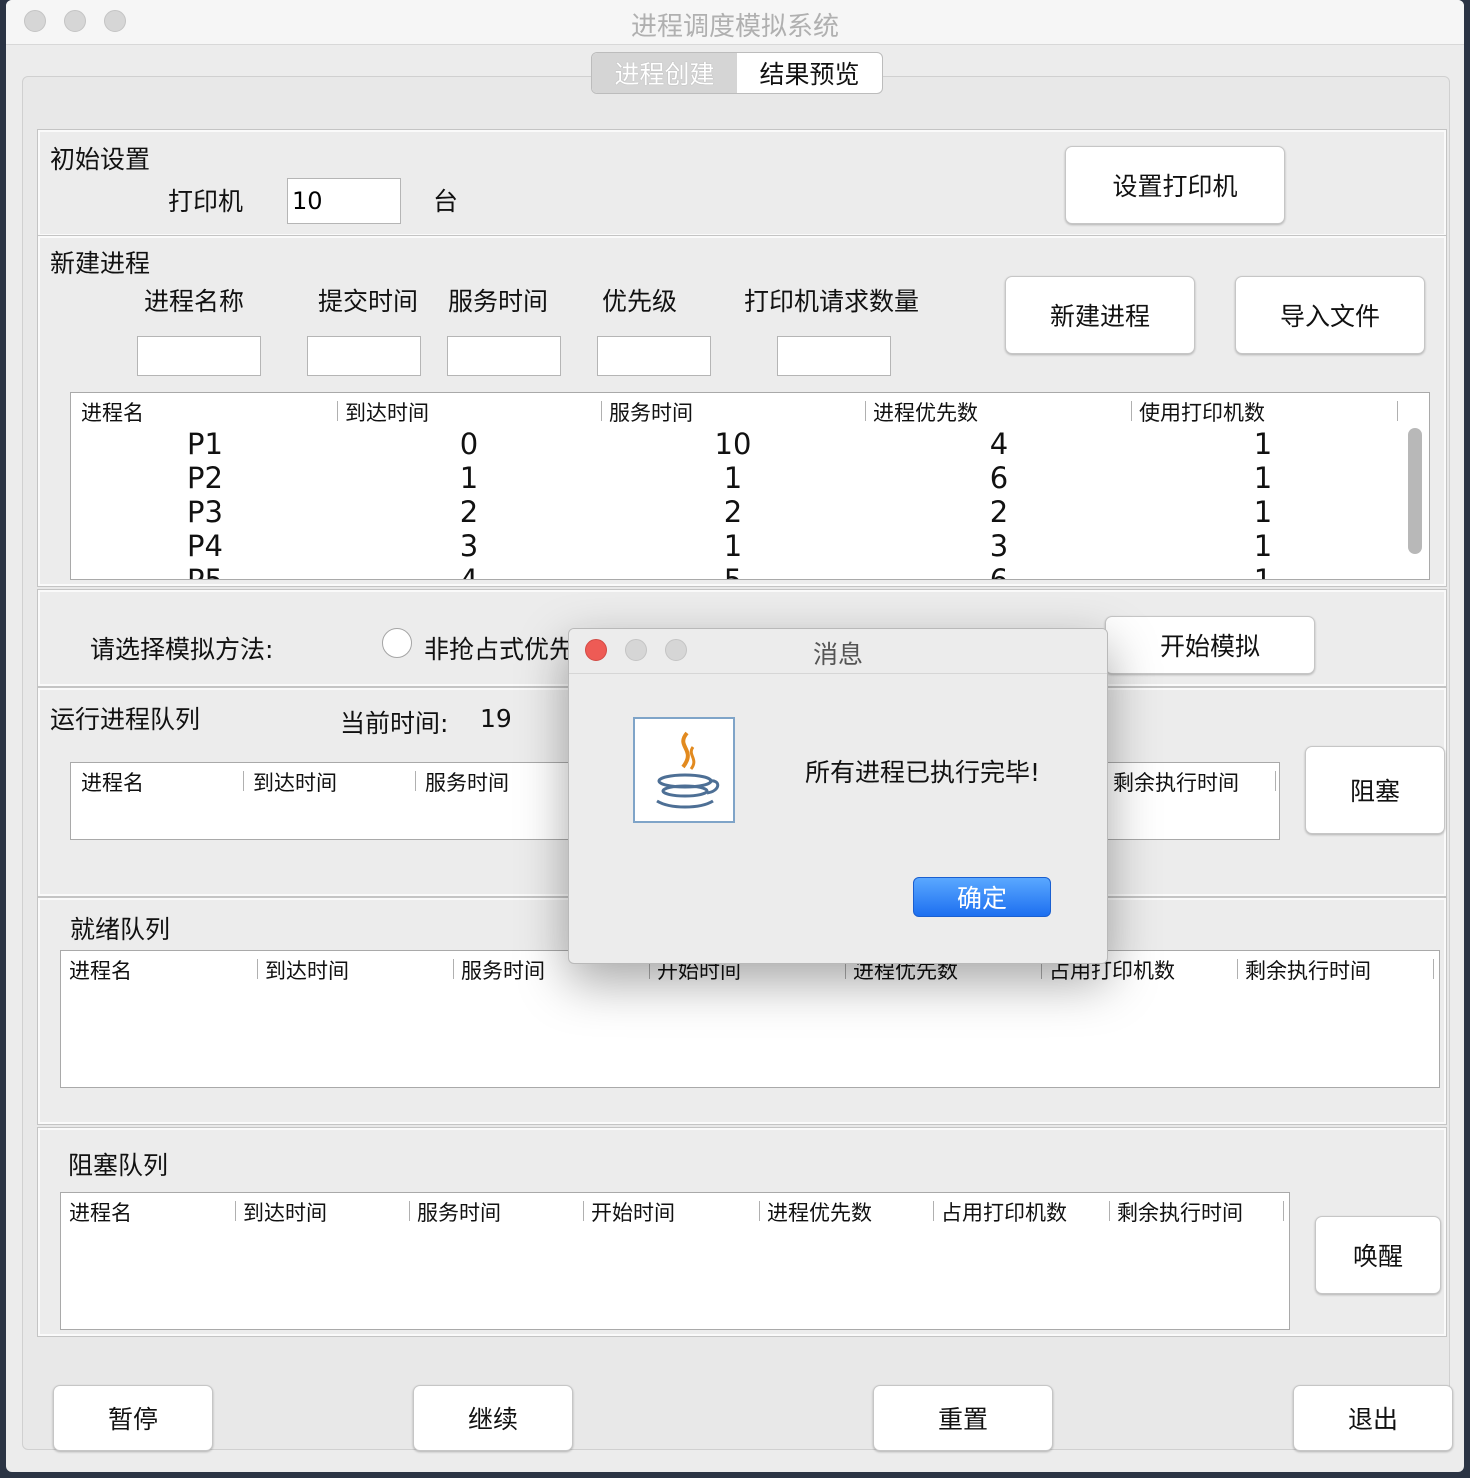  What do you see at coordinates (1004, 1212) in the screenshot?
I see `blocked-col-printers: 占用打印机数` at bounding box center [1004, 1212].